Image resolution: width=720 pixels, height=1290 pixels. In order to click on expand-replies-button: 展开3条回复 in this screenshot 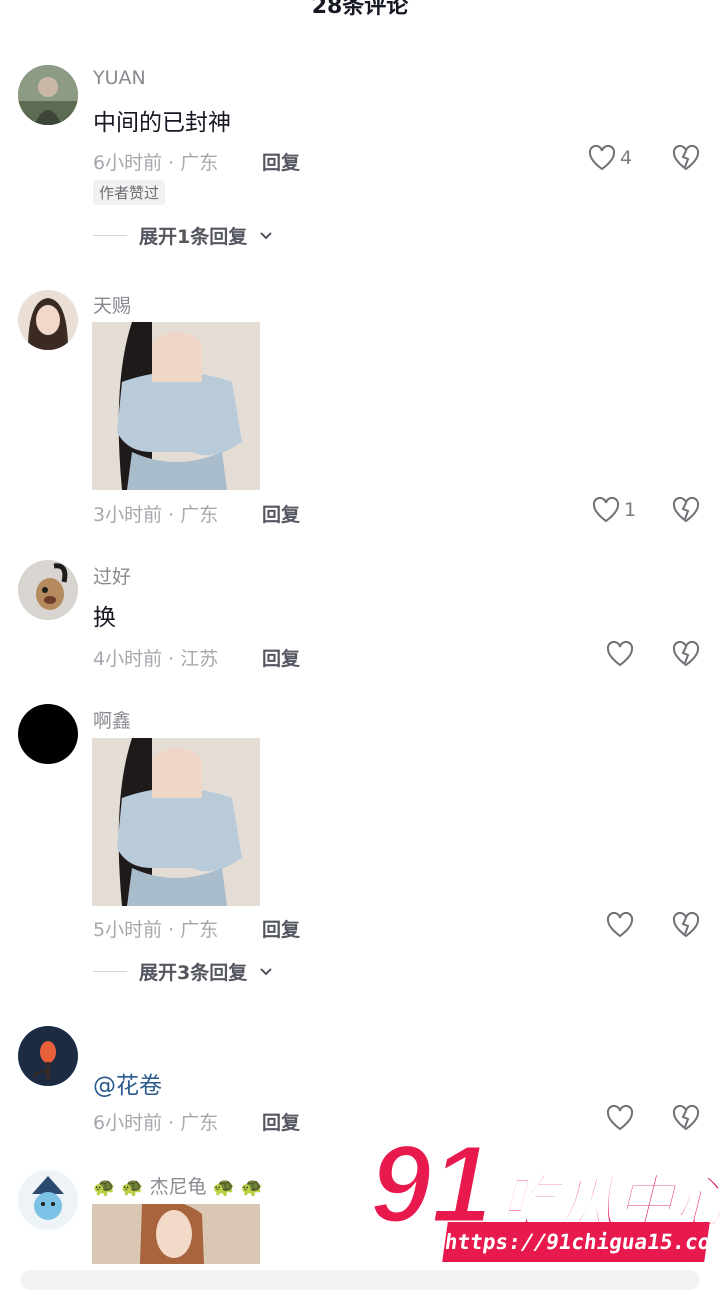, I will do `click(183, 971)`.